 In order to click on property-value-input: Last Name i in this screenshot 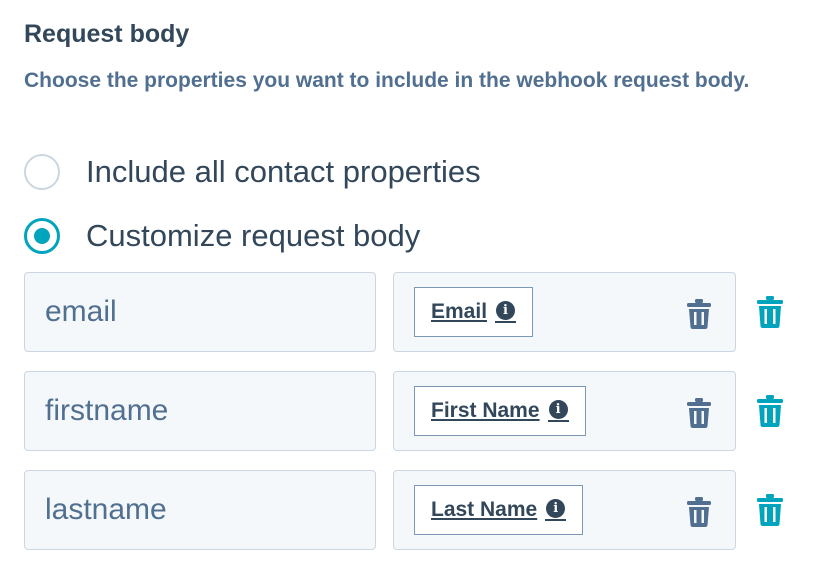, I will do `click(564, 510)`.